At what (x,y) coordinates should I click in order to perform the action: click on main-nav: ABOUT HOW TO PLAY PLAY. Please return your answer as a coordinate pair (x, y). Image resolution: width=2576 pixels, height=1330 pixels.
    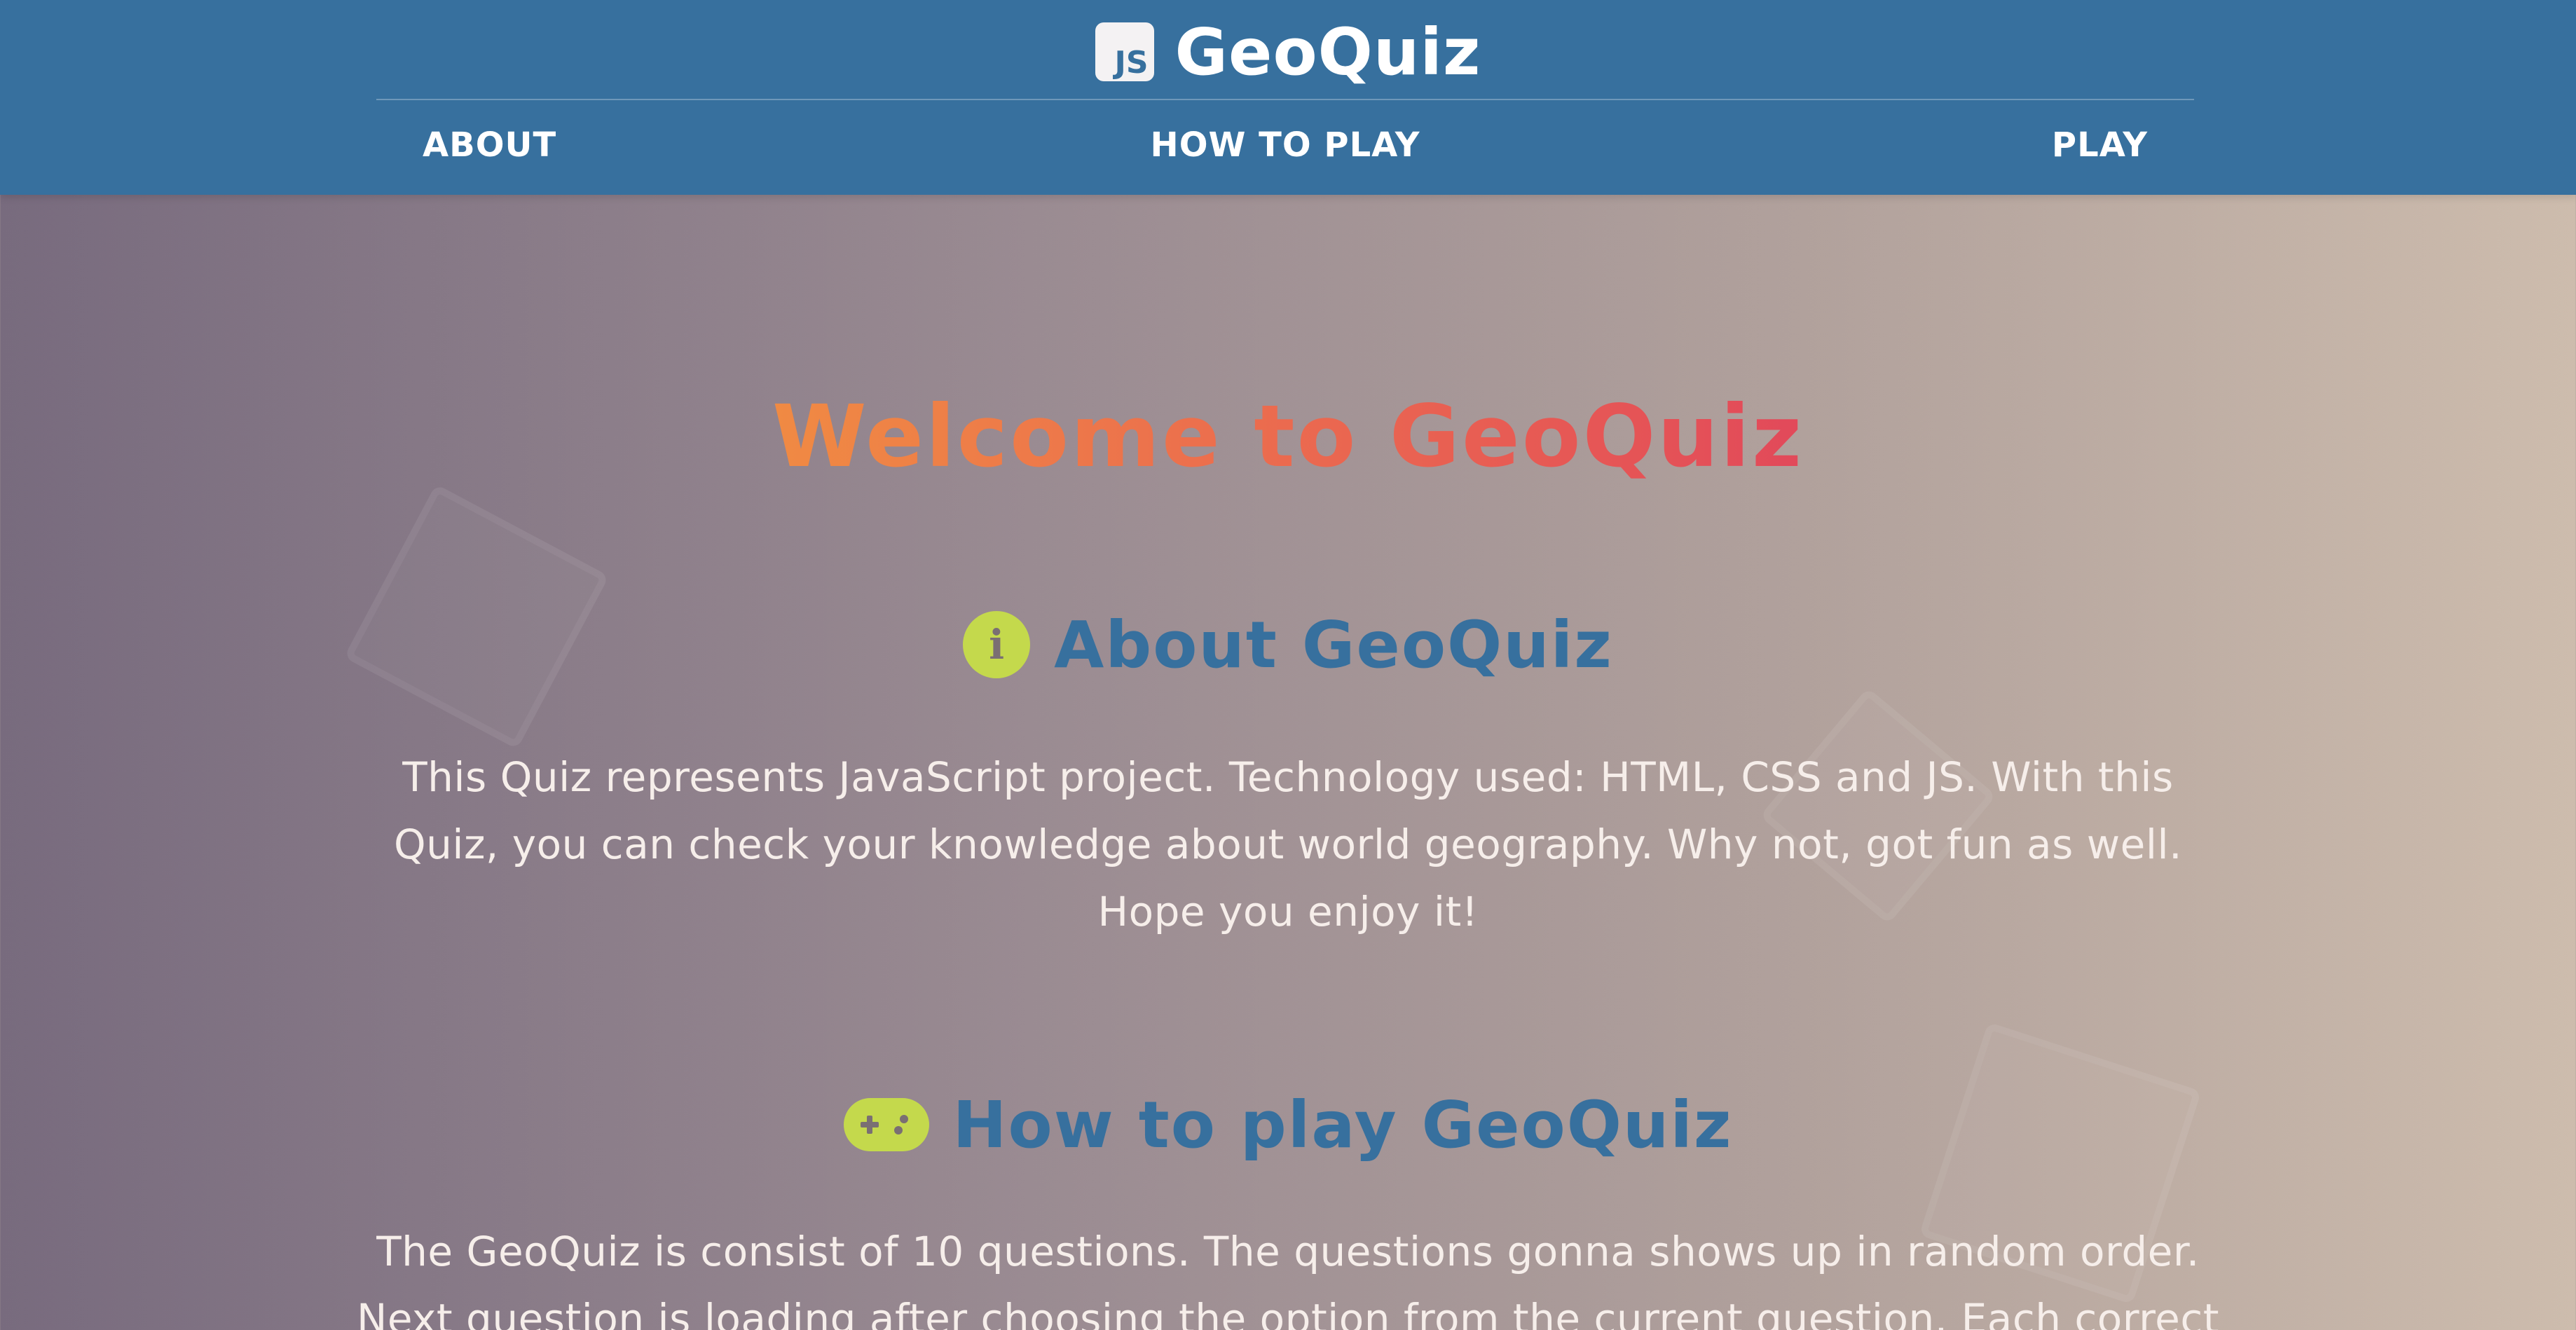
    Looking at the image, I should click on (1285, 146).